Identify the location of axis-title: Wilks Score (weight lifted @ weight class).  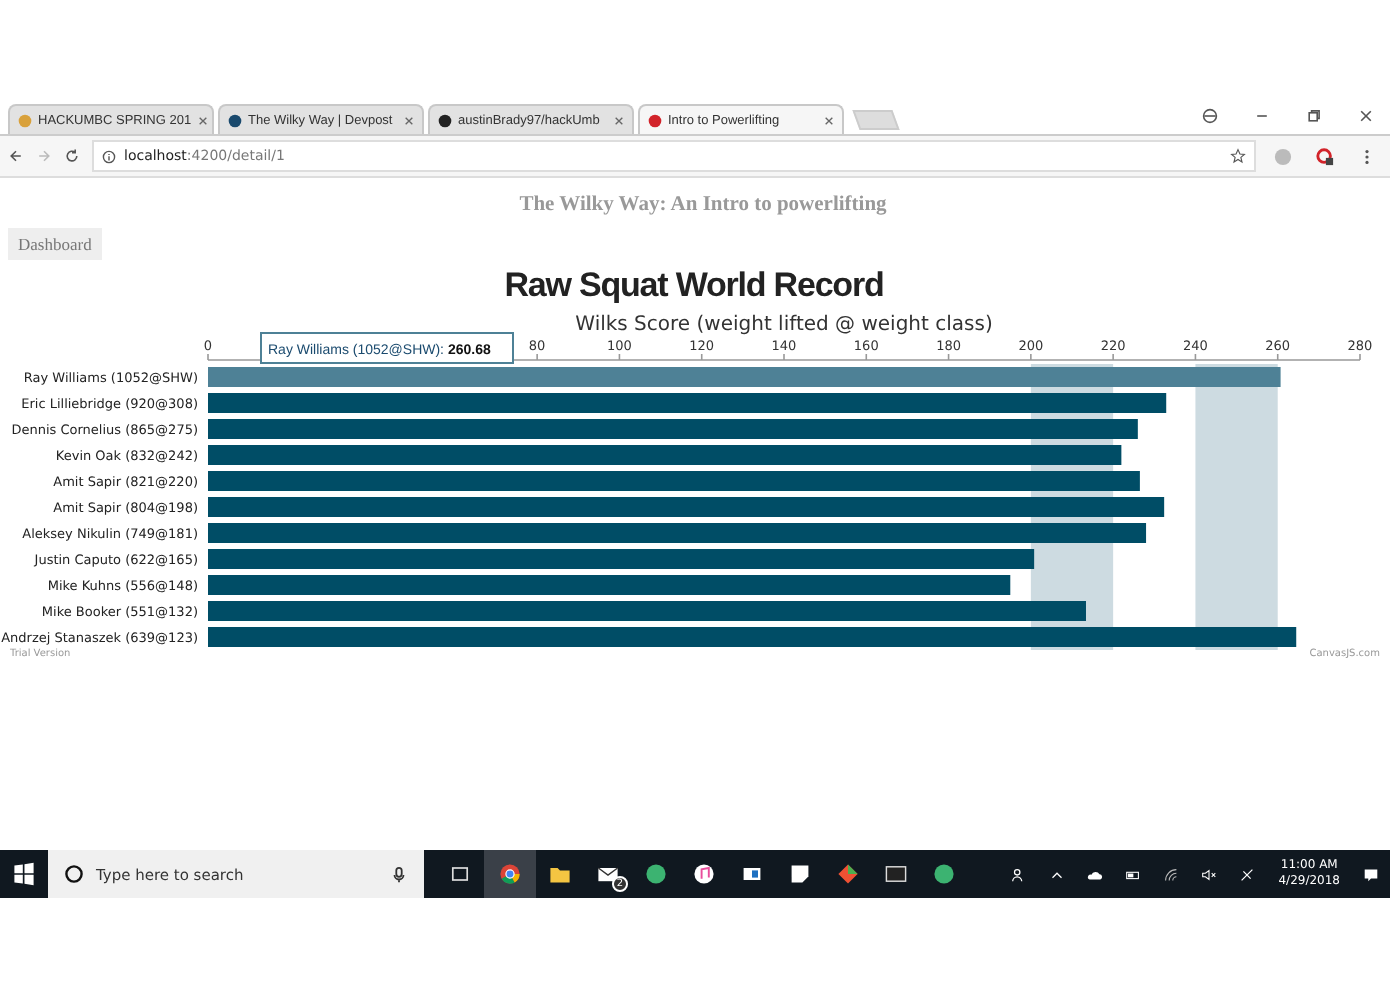
(784, 325).